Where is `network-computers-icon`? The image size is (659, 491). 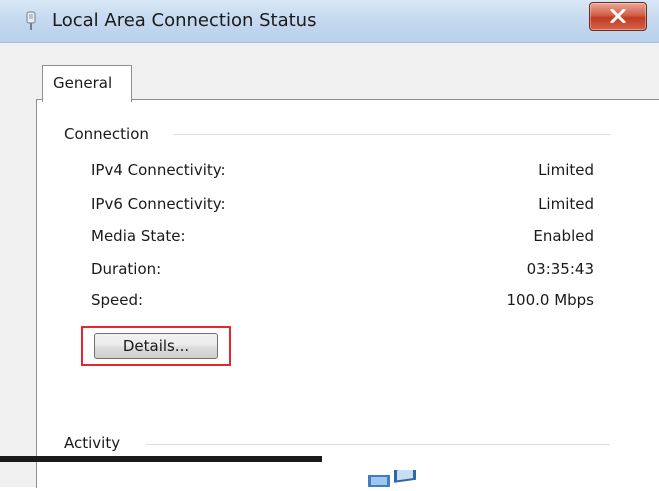 network-computers-icon is located at coordinates (396, 475).